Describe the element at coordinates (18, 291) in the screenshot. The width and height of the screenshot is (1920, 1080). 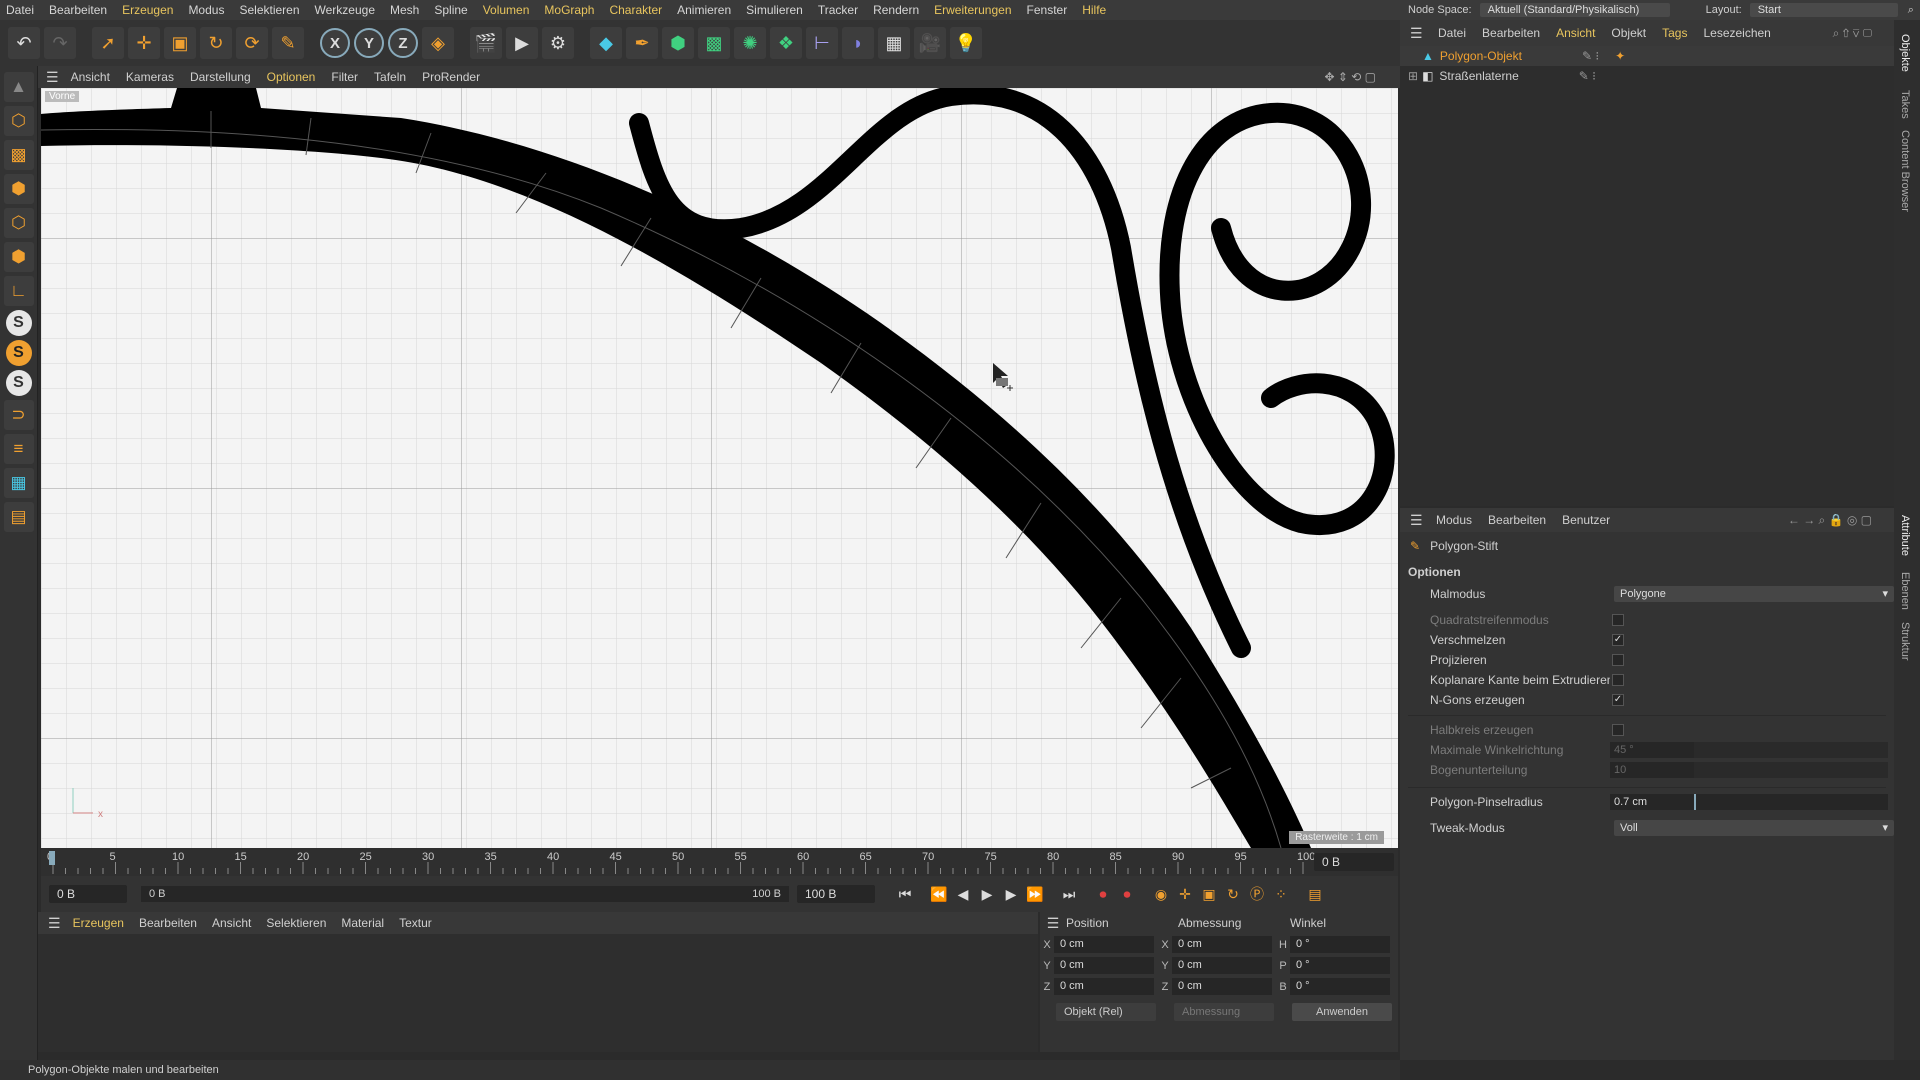
I see `axis-mode-icon: ∟` at that location.